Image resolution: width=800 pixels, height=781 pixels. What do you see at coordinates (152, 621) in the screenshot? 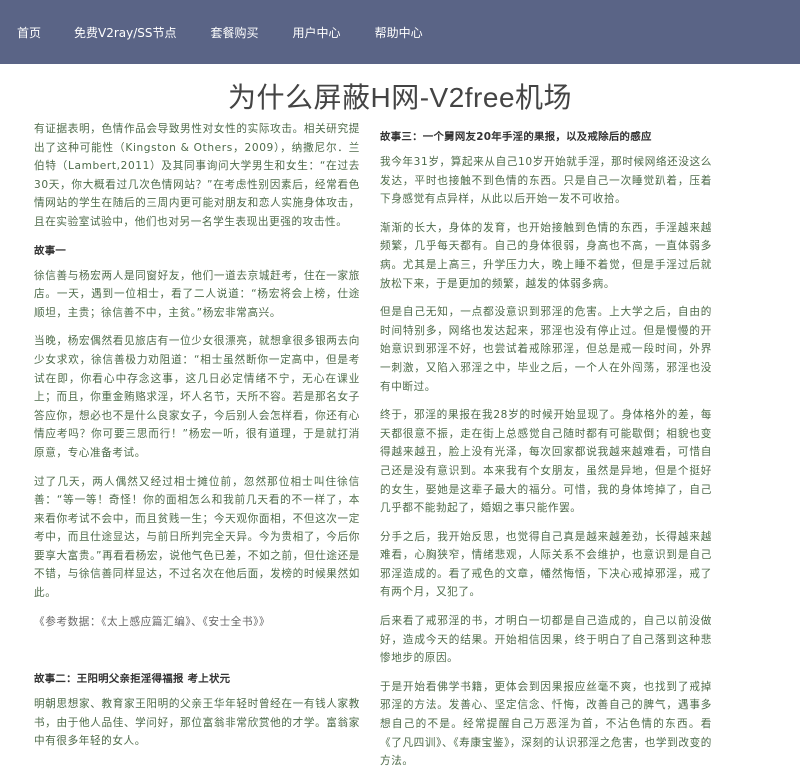
I see `references-line: 《参考数据：《太上感应篇汇编》、《安士全书》》` at bounding box center [152, 621].